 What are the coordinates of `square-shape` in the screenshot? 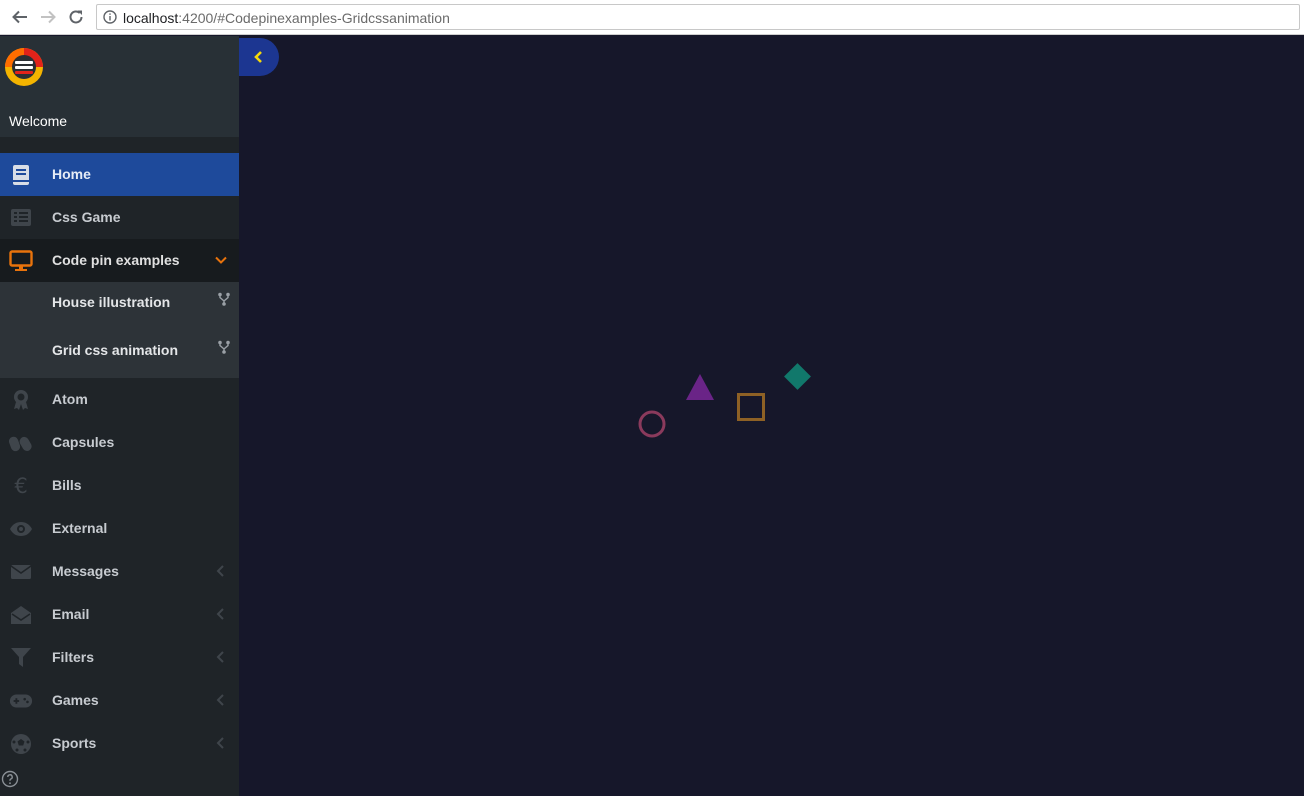 It's located at (751, 407).